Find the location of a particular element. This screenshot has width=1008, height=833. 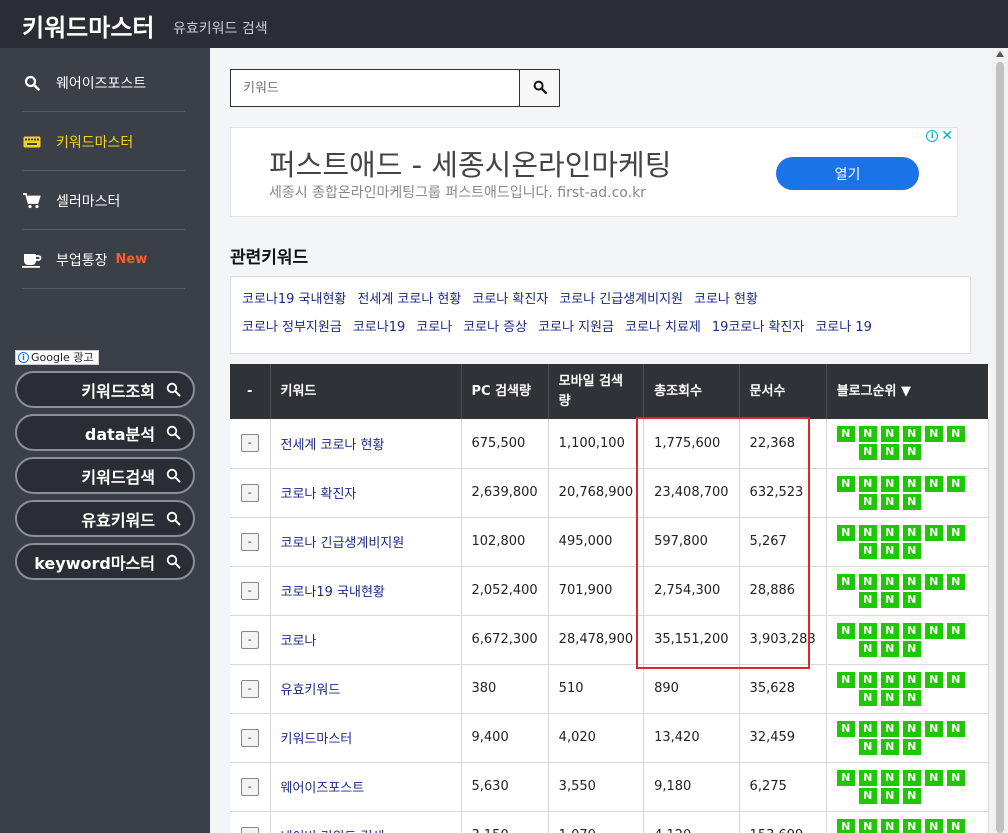

keyword-search-input is located at coordinates (375, 88).